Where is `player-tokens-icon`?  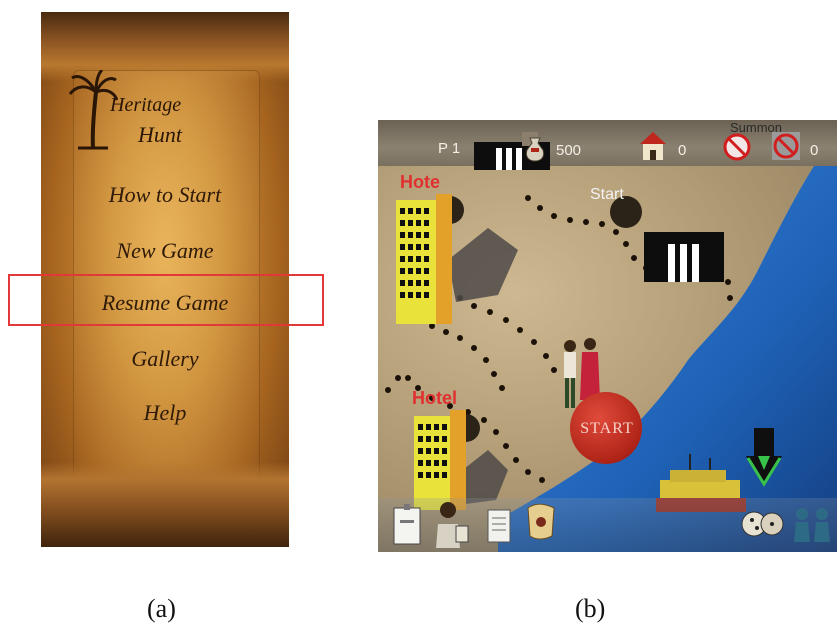 player-tokens-icon is located at coordinates (812, 524).